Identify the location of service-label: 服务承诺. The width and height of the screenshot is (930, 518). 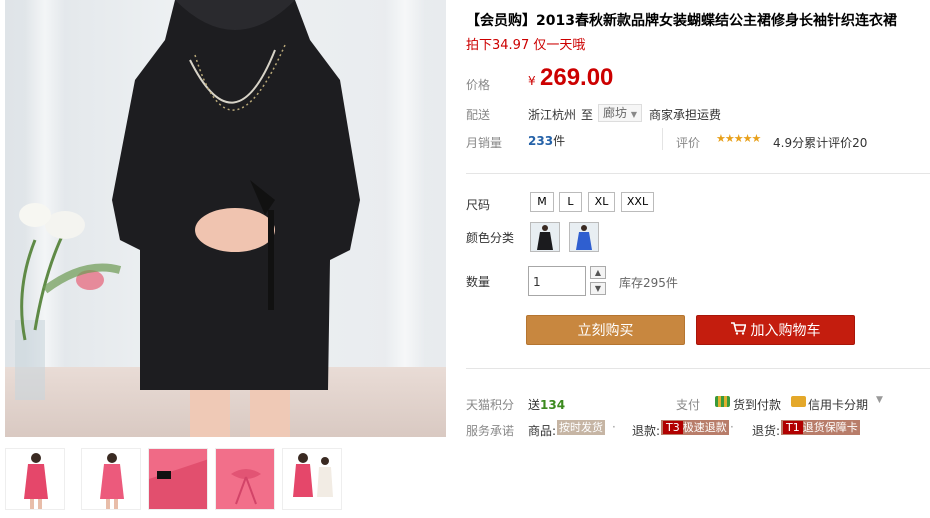
(490, 431).